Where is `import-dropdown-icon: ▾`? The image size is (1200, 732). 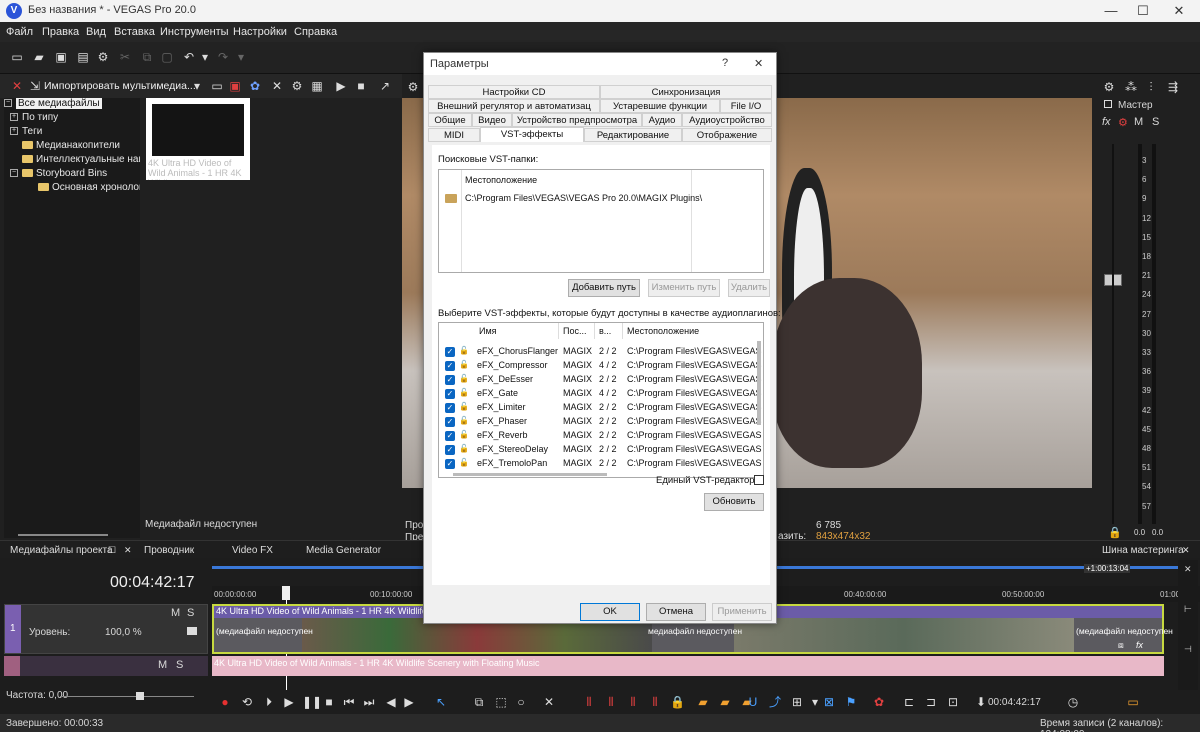
import-dropdown-icon: ▾ is located at coordinates (197, 86).